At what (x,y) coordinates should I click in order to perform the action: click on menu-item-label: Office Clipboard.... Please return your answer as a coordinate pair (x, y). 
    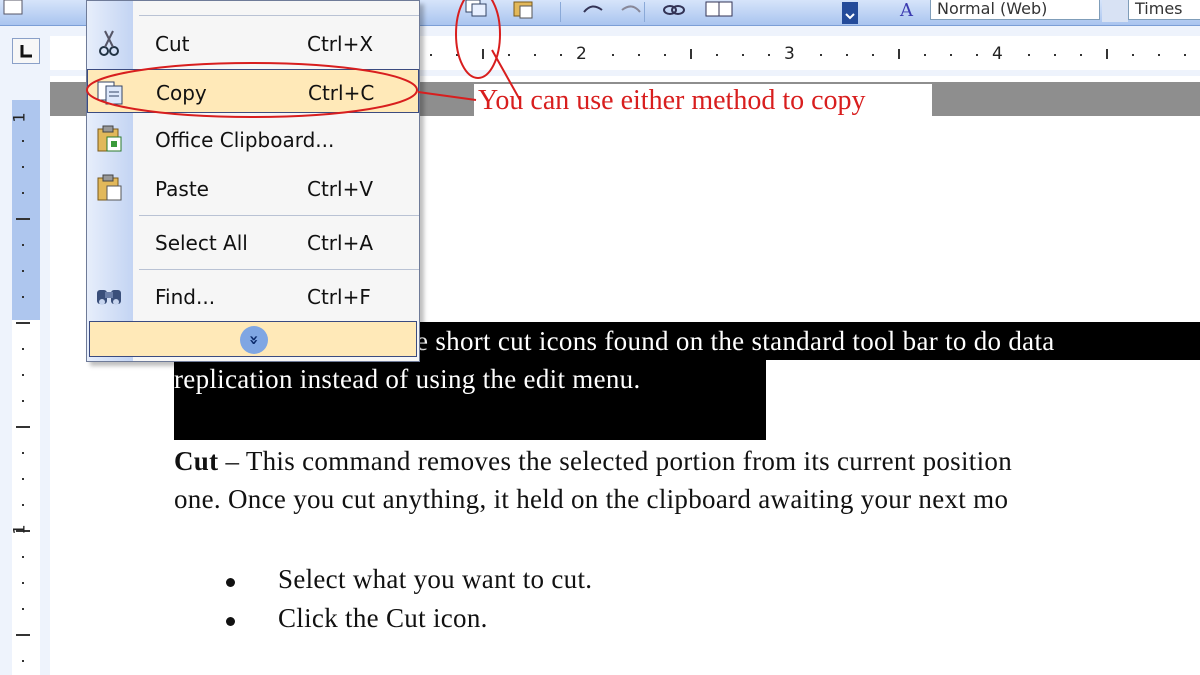
    Looking at the image, I should click on (245, 140).